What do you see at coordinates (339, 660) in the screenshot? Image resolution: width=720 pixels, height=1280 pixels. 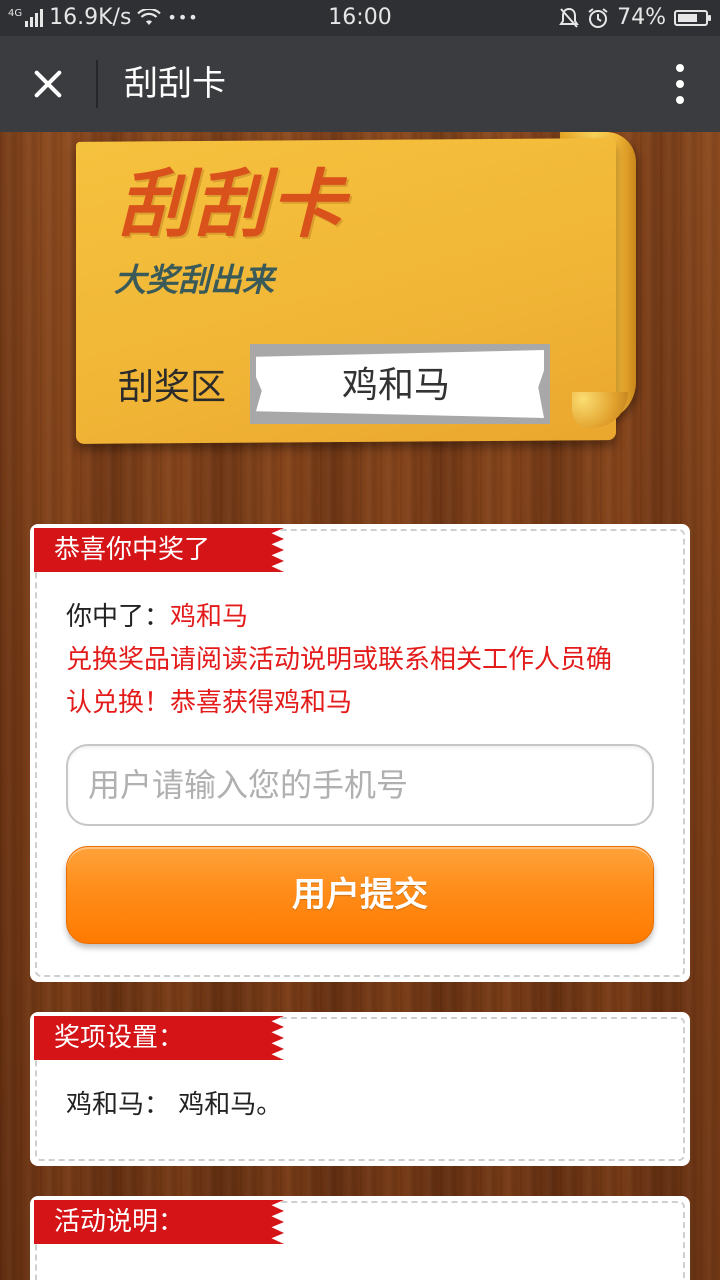 I see `notice-line-1: 兑换奖品请阅读活动说明或联系相关工作人员确` at bounding box center [339, 660].